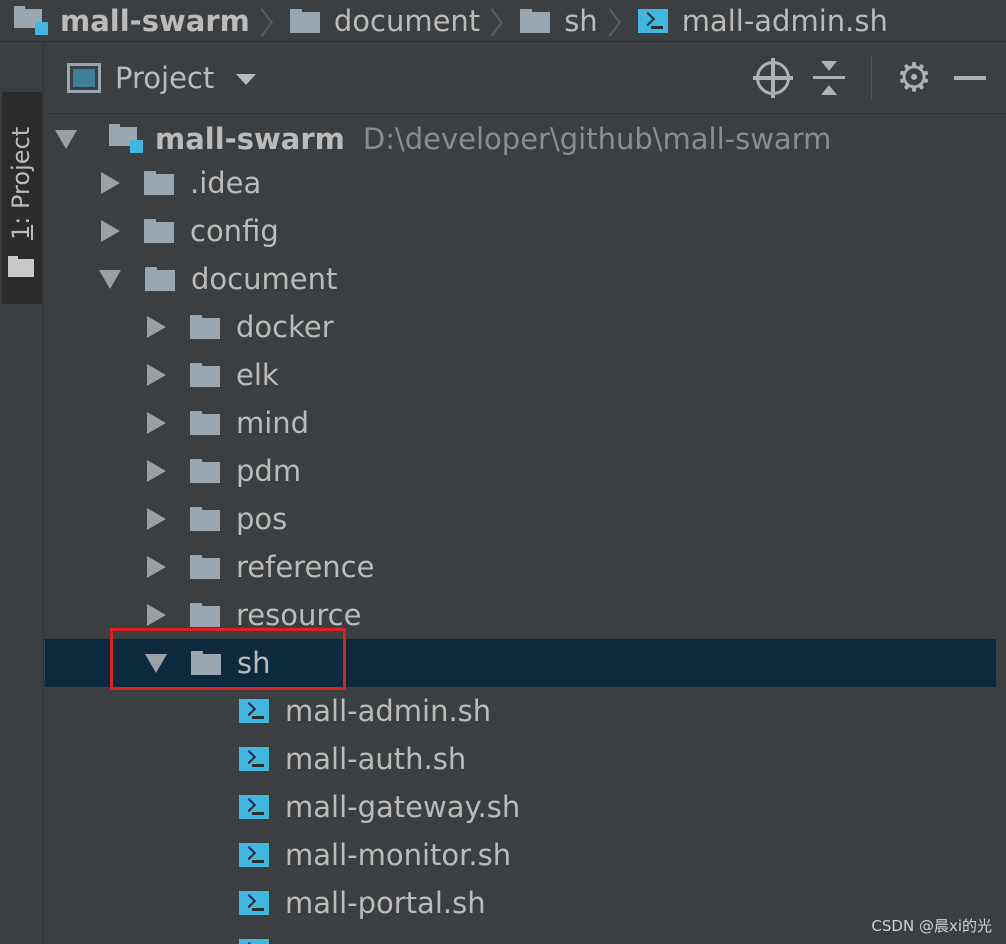 The image size is (1006, 944). Describe the element at coordinates (84, 77) in the screenshot. I see `project-window-icon` at that location.